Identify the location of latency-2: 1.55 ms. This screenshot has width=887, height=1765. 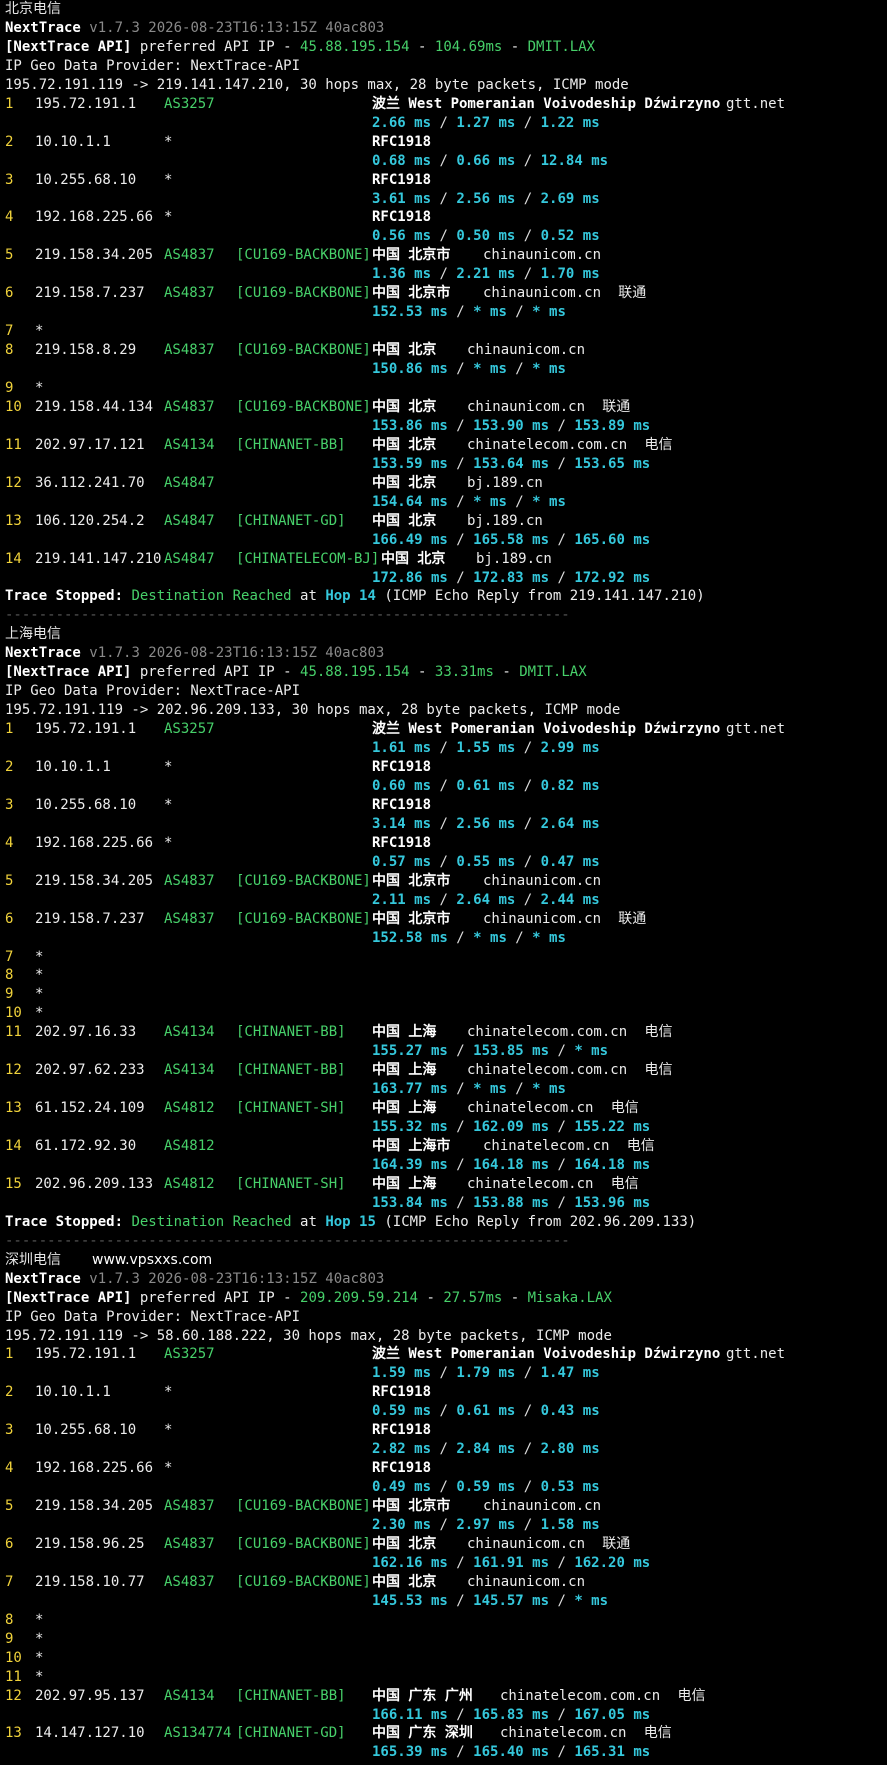
(486, 748).